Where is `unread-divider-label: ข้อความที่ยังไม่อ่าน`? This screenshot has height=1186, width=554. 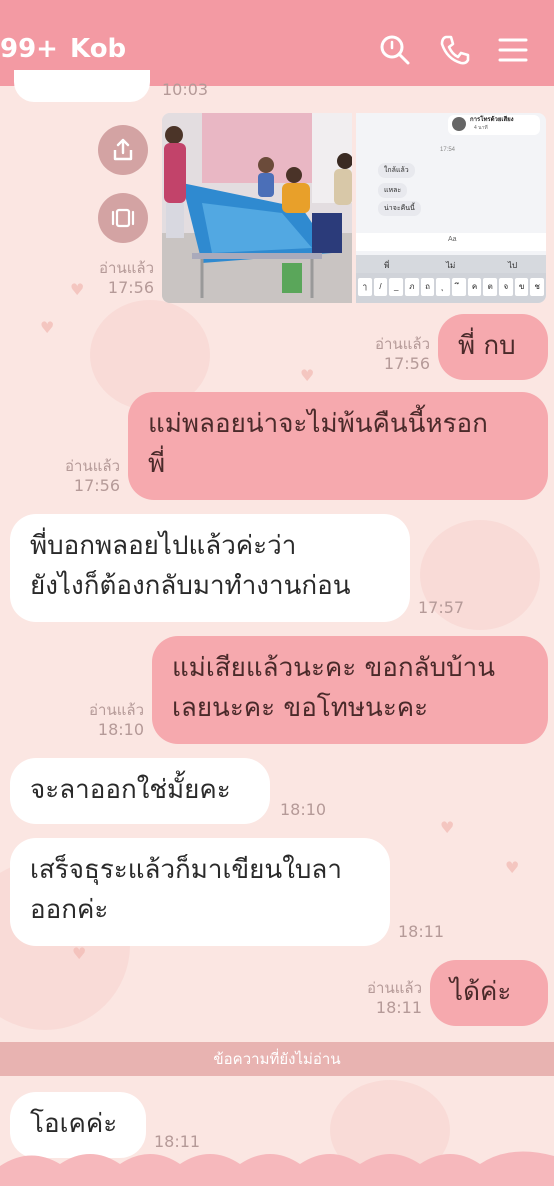 unread-divider-label: ข้อความที่ยังไม่อ่าน is located at coordinates (277, 1059).